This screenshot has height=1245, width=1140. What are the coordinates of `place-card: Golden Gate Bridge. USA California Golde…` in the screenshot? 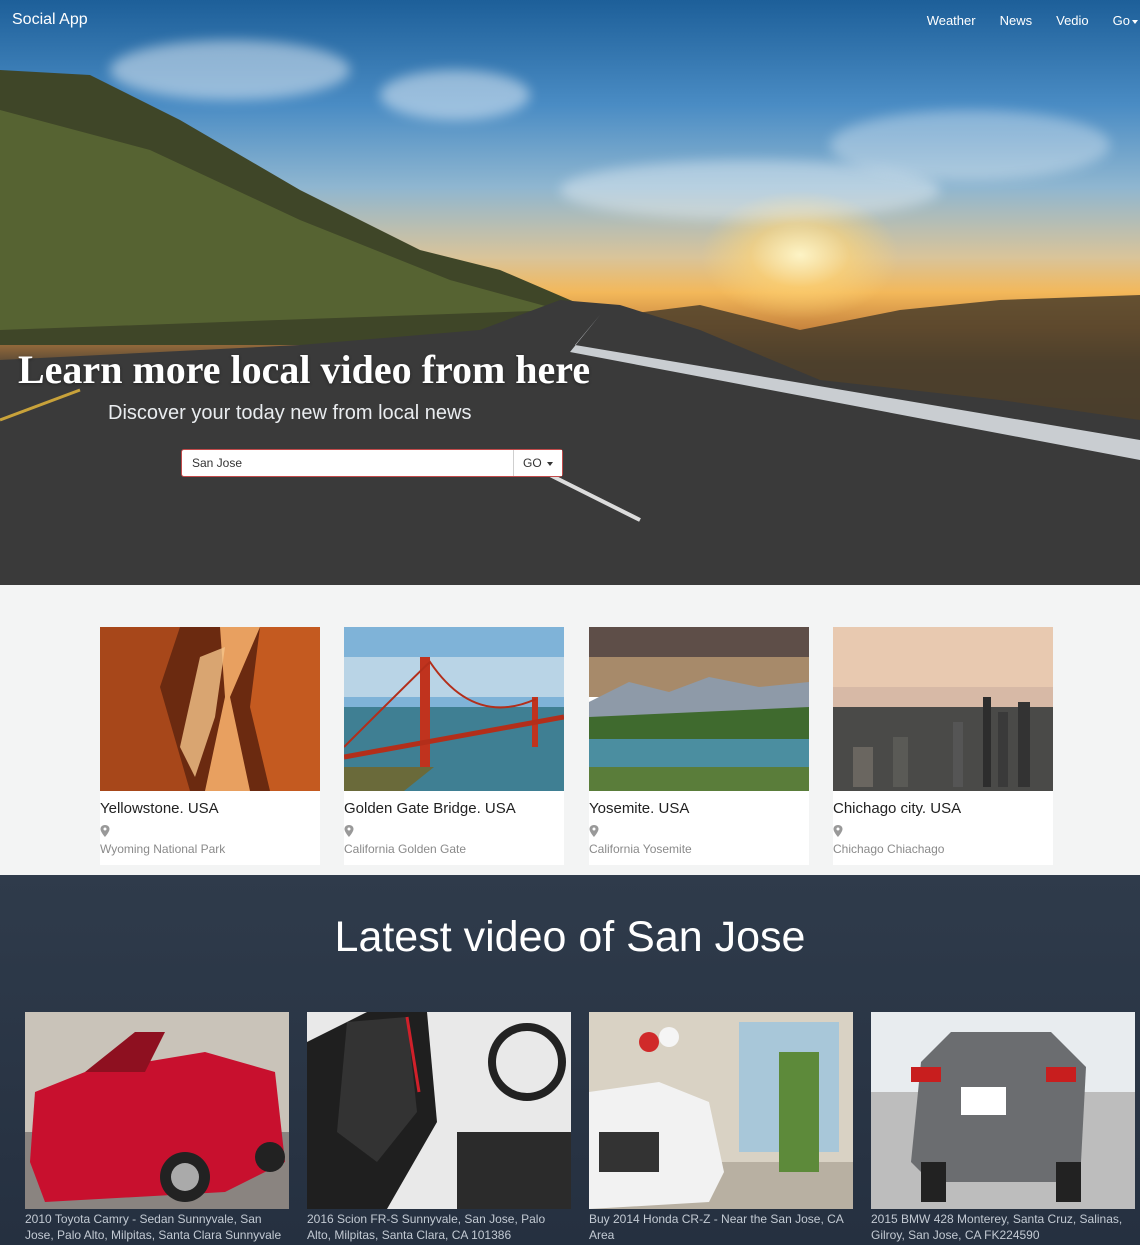 It's located at (454, 746).